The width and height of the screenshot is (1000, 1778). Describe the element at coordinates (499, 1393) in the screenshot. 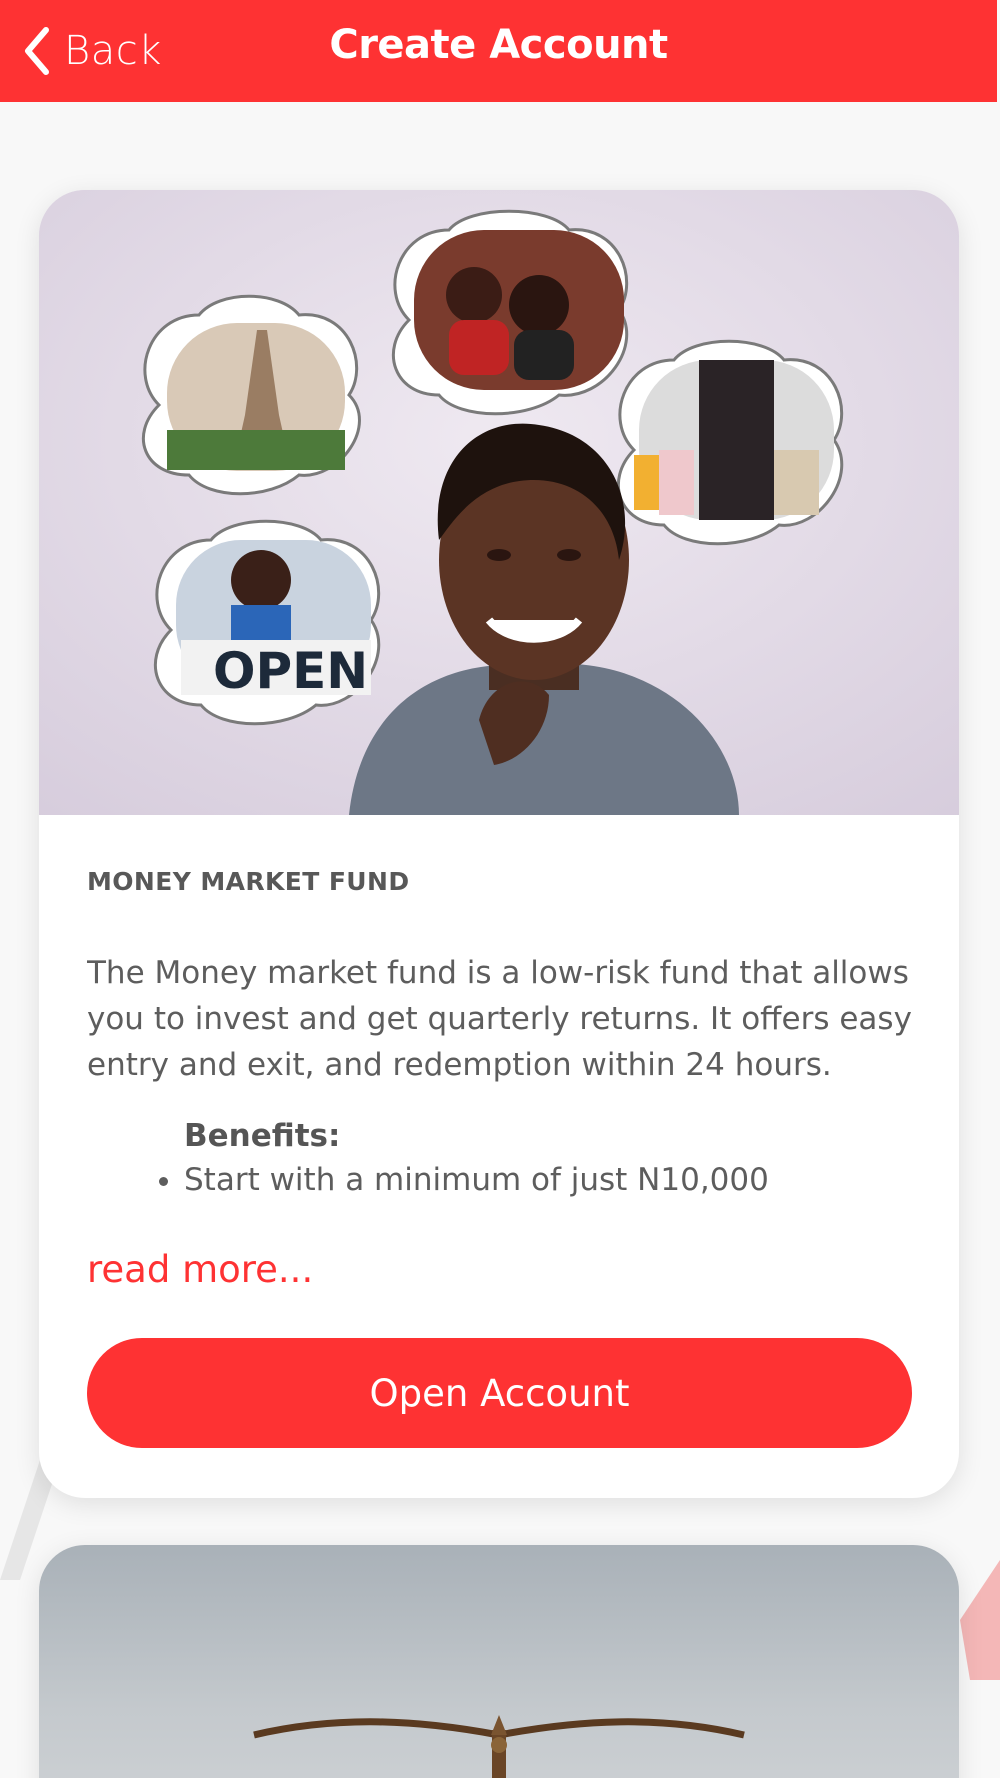

I see `open-account-button: Open Account` at that location.